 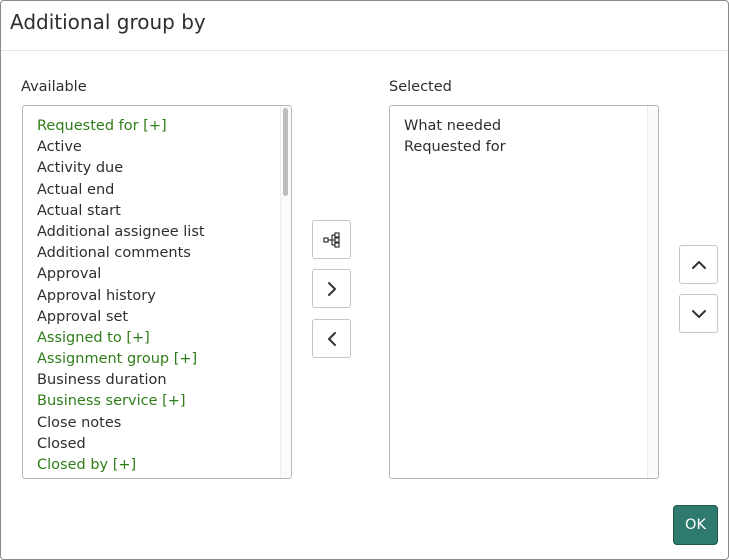 I want to click on chevron-down-icon, so click(x=699, y=314).